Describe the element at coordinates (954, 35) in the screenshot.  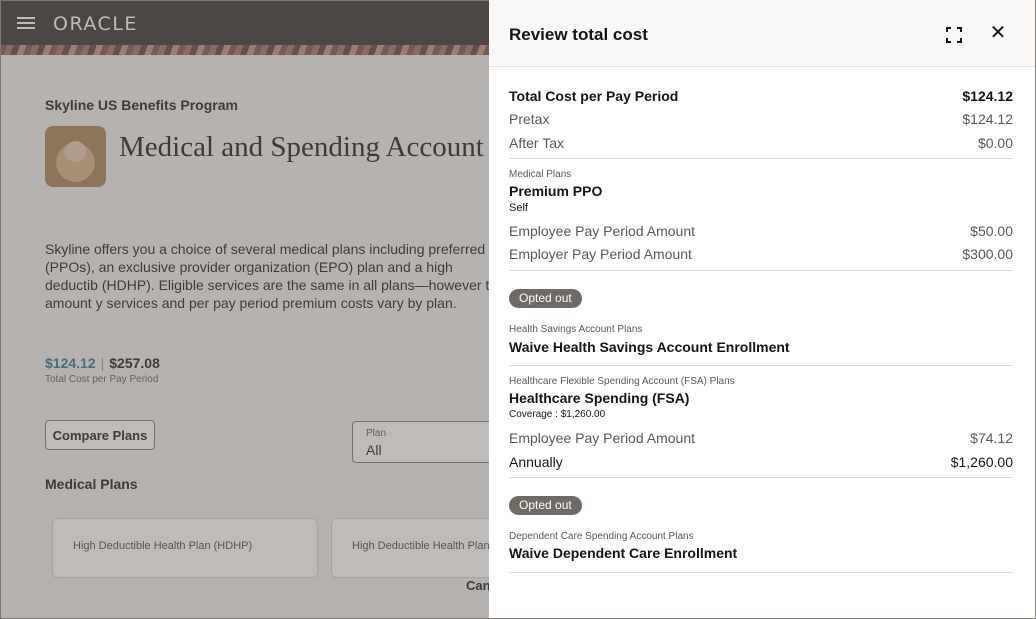
I see `expand-icon` at that location.